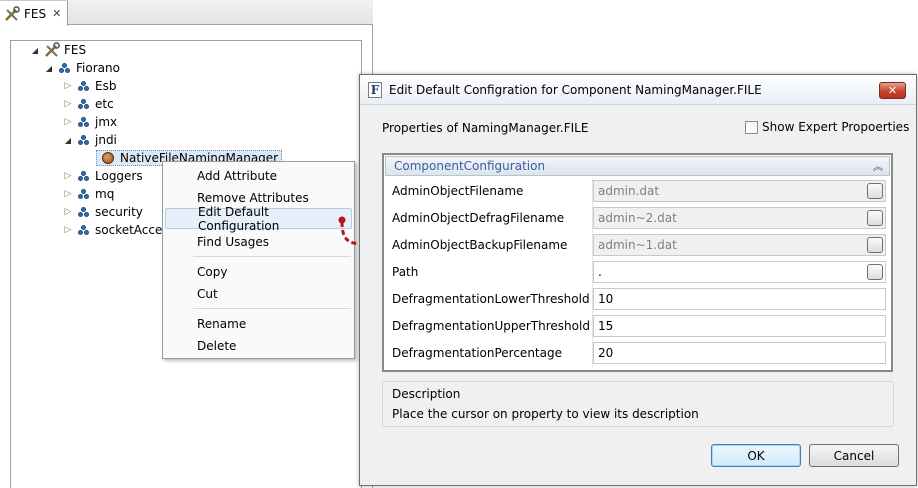  I want to click on property-value-field: admin~1.dat, so click(739, 245).